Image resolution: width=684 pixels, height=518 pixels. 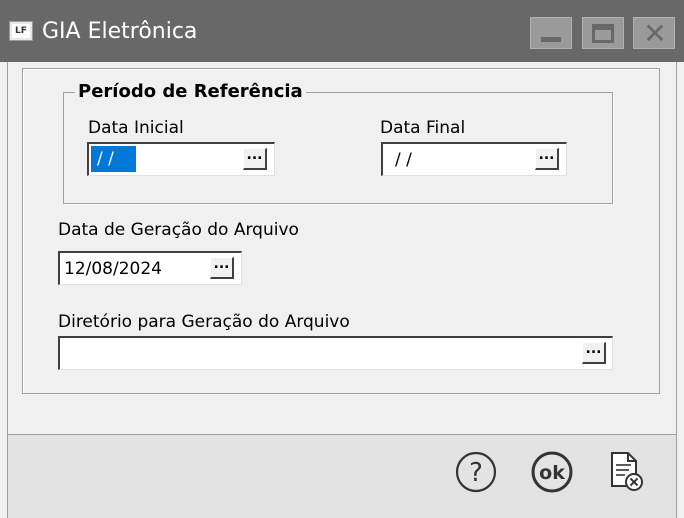 I want to click on directory-label: Diretório para Geração do Arquivo, so click(x=204, y=322).